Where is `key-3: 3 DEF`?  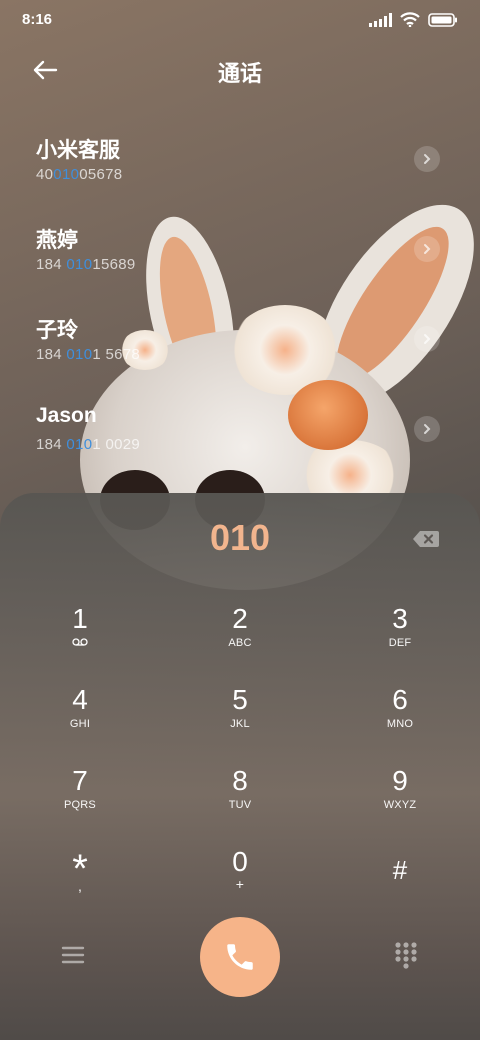
key-3: 3 DEF is located at coordinates (400, 633).